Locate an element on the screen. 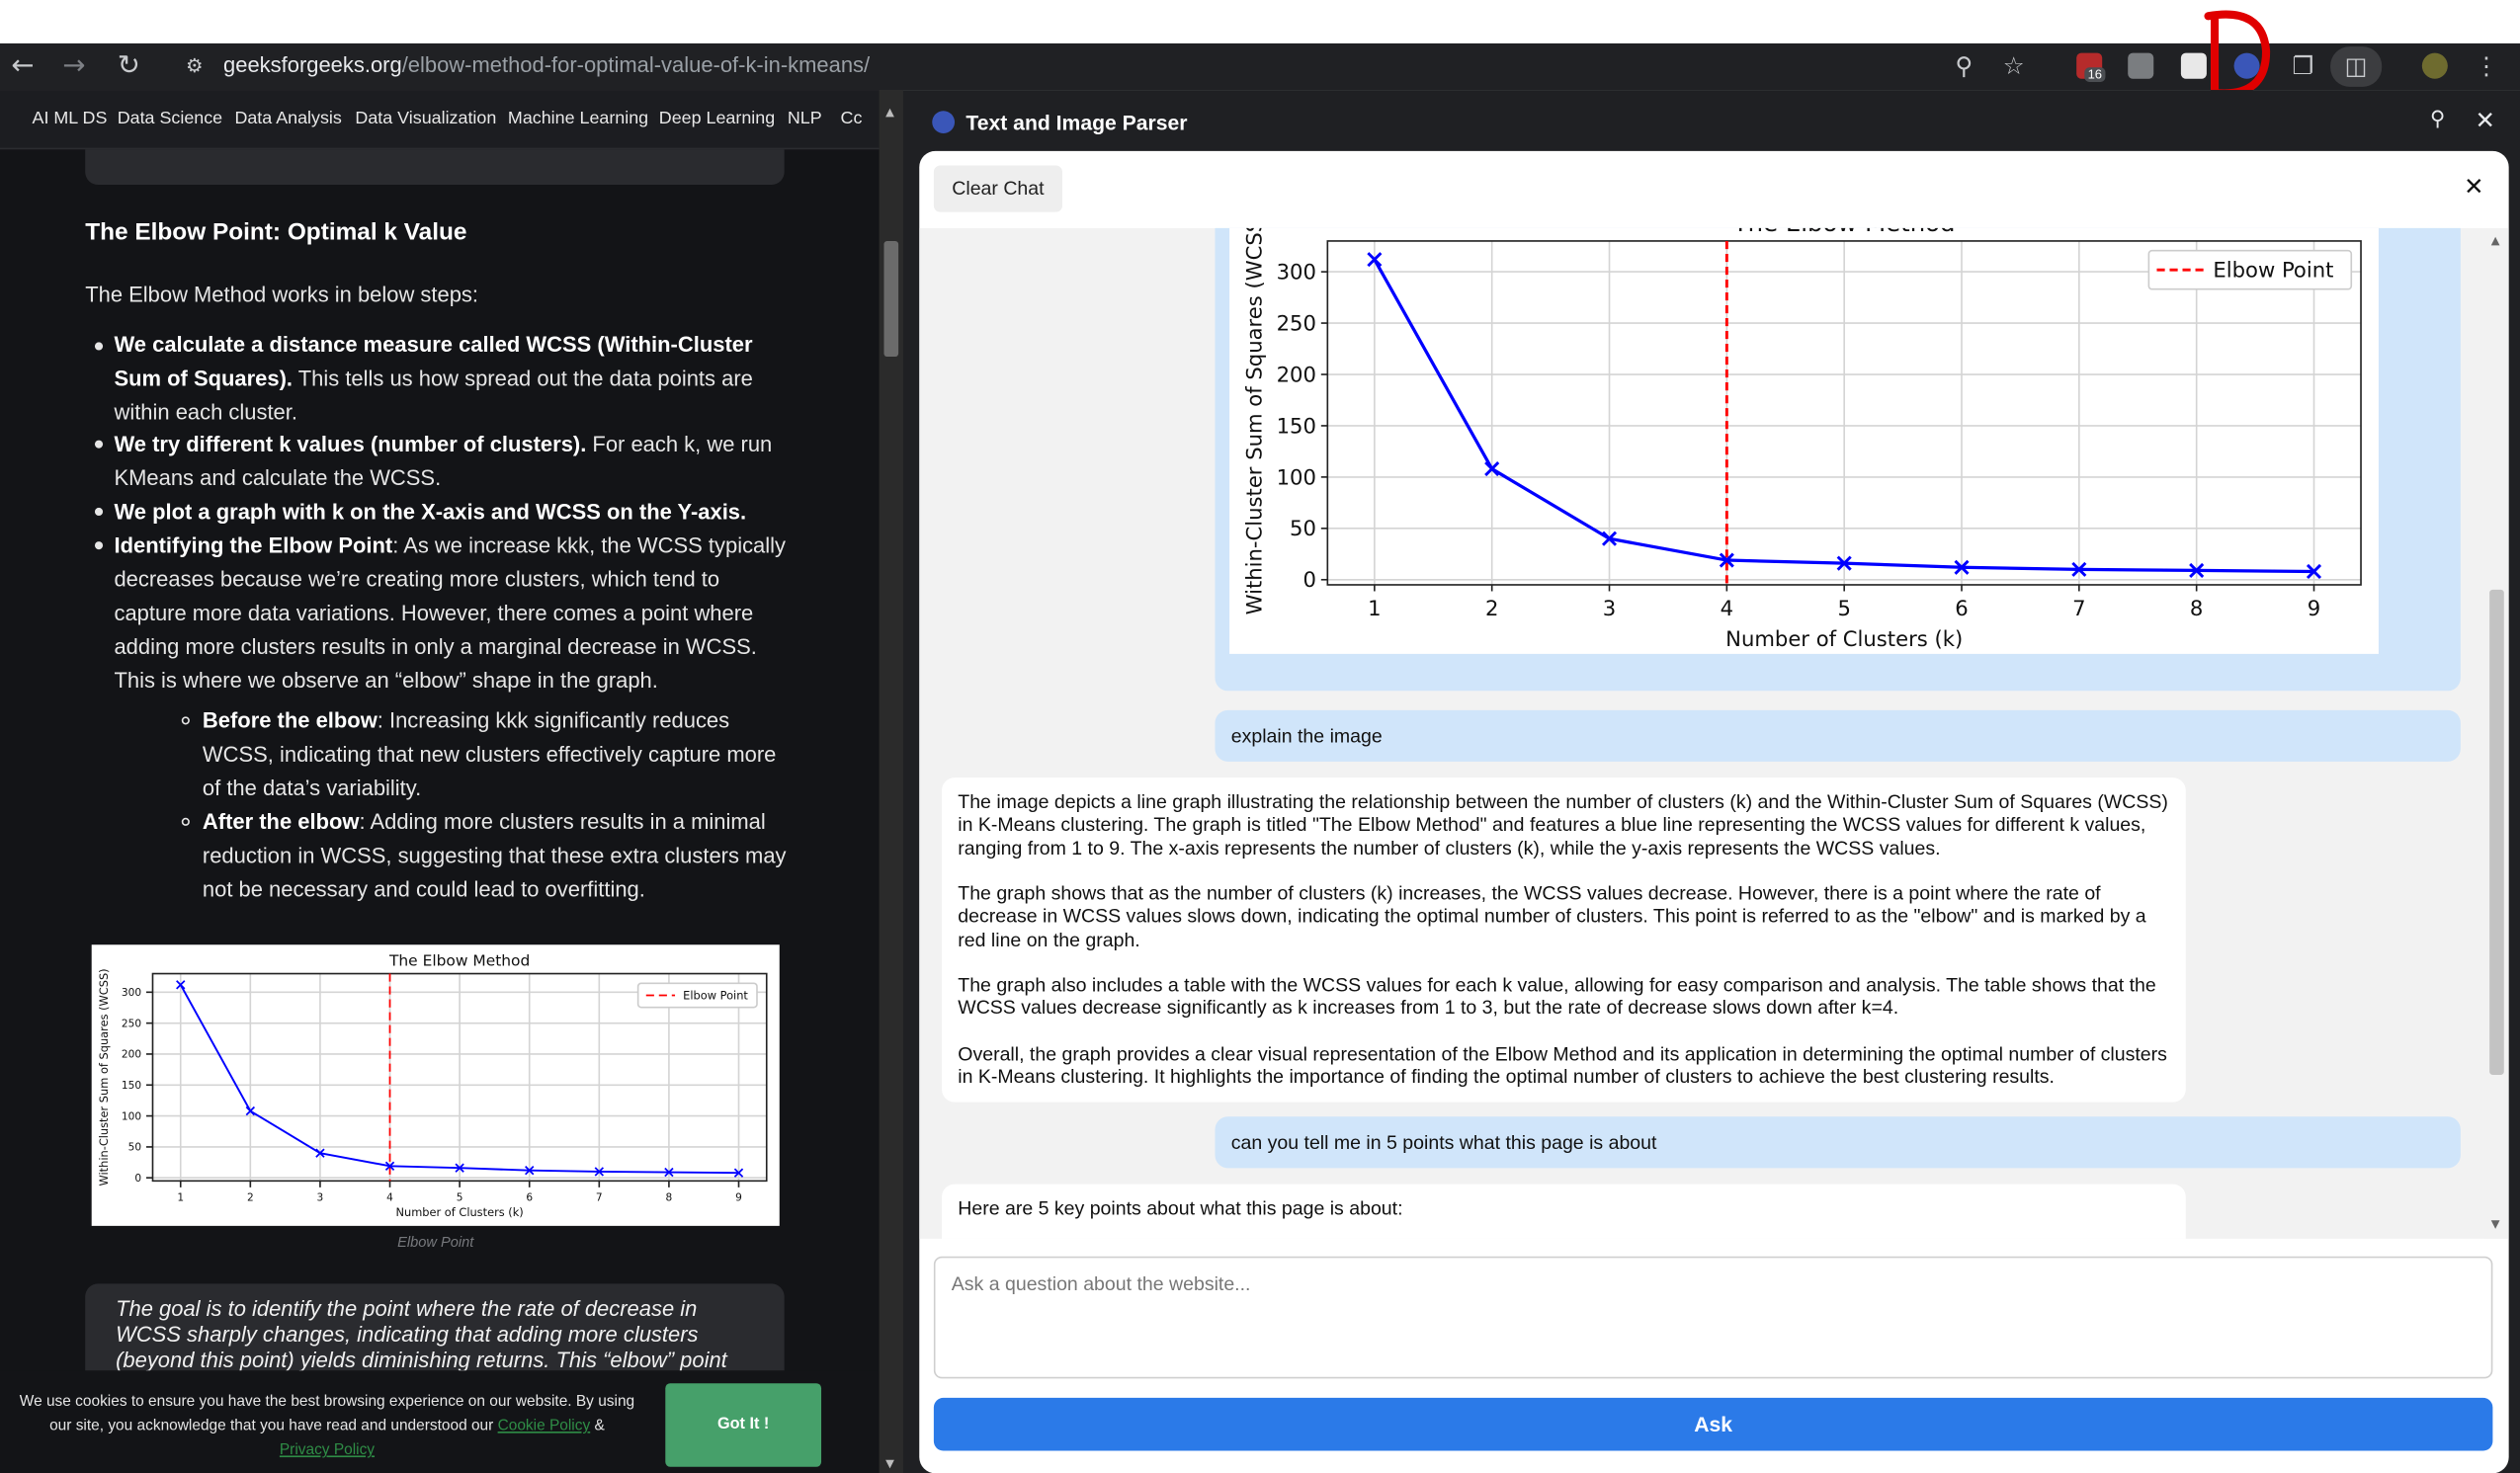 This screenshot has width=2520, height=1473. y-tick-label: 150 is located at coordinates (1296, 425).